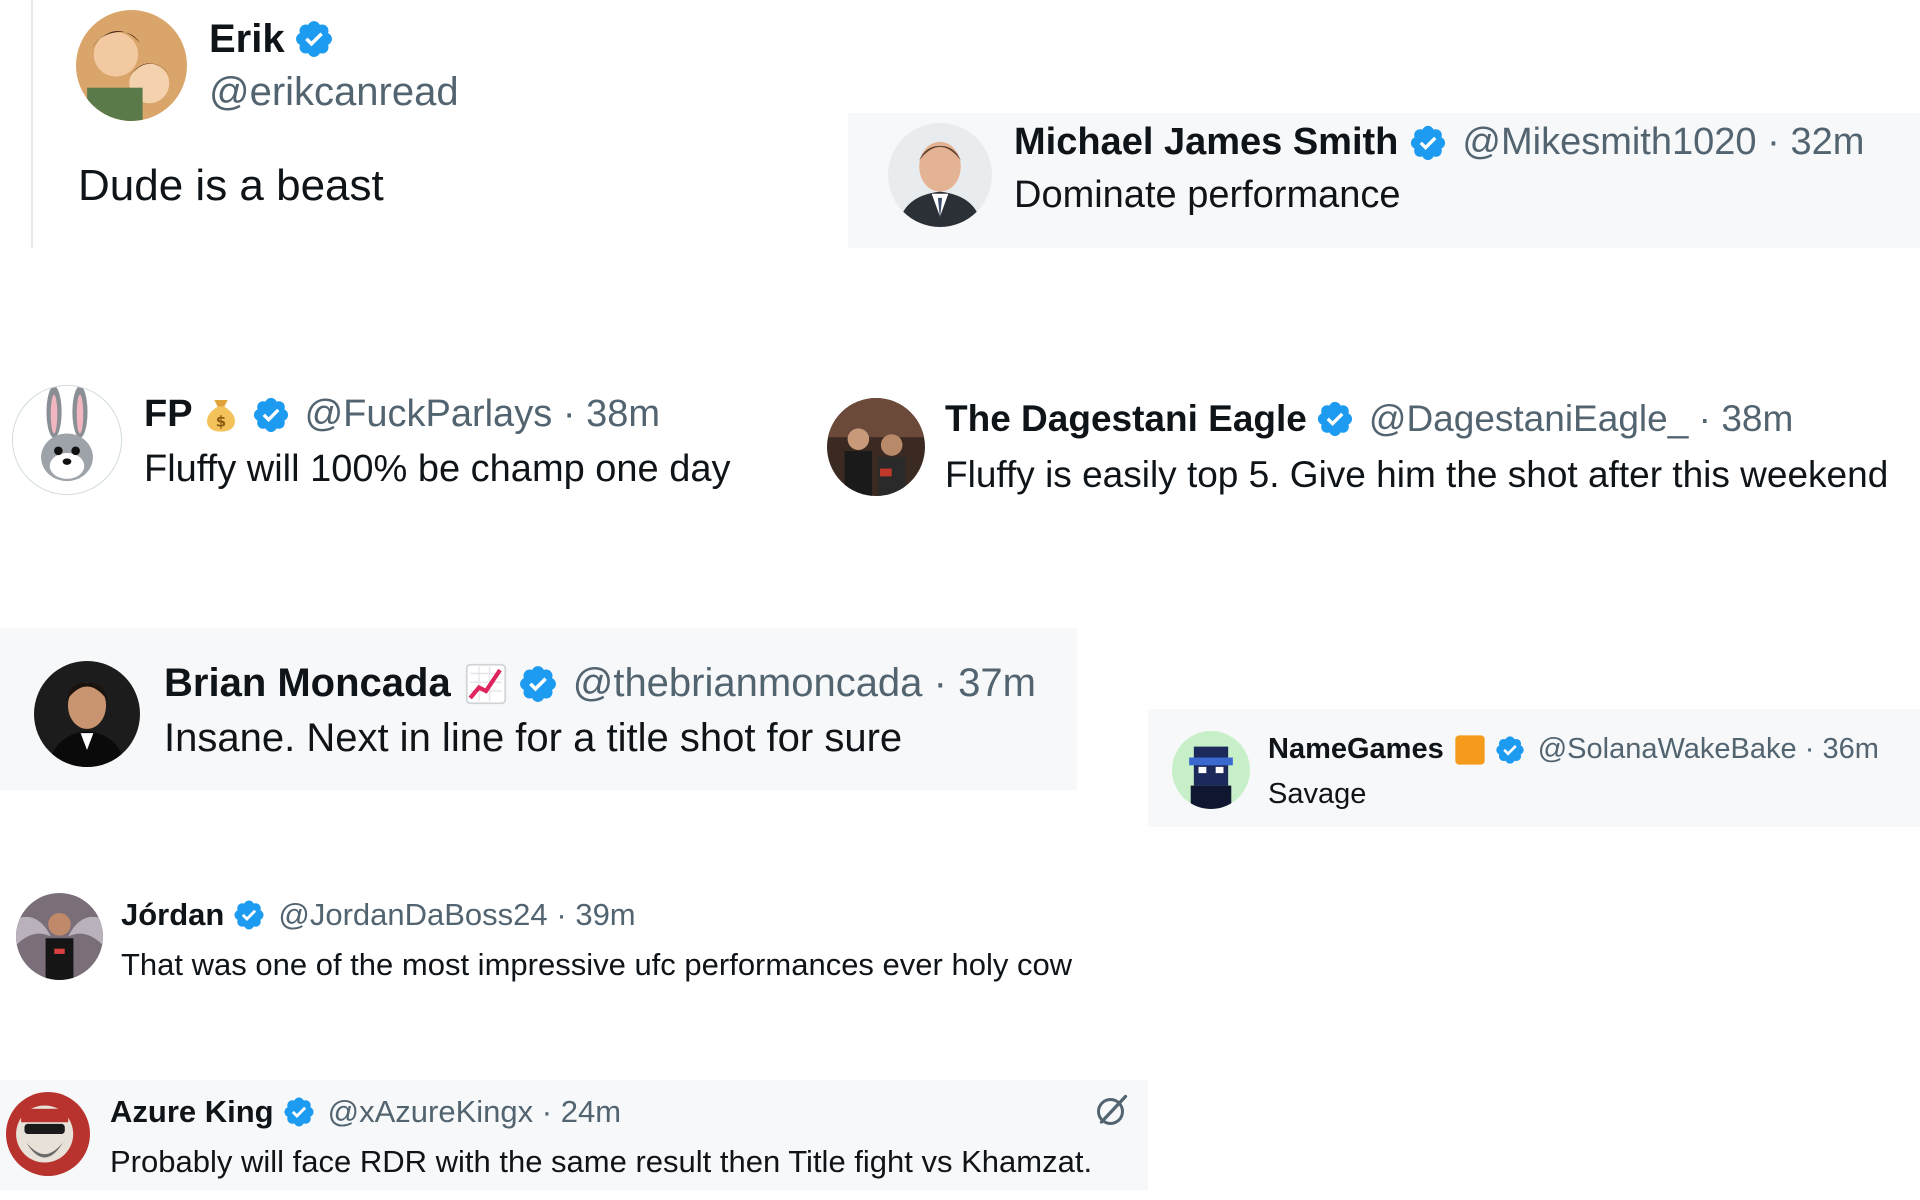  I want to click on display-name: The Dagestani Eagle, so click(1126, 419).